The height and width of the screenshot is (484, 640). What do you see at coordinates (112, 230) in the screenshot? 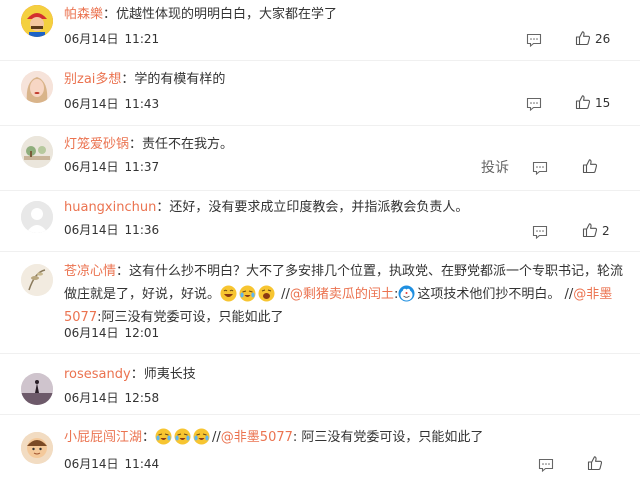
I see `comment-timestamp: 06月14日 11:36` at bounding box center [112, 230].